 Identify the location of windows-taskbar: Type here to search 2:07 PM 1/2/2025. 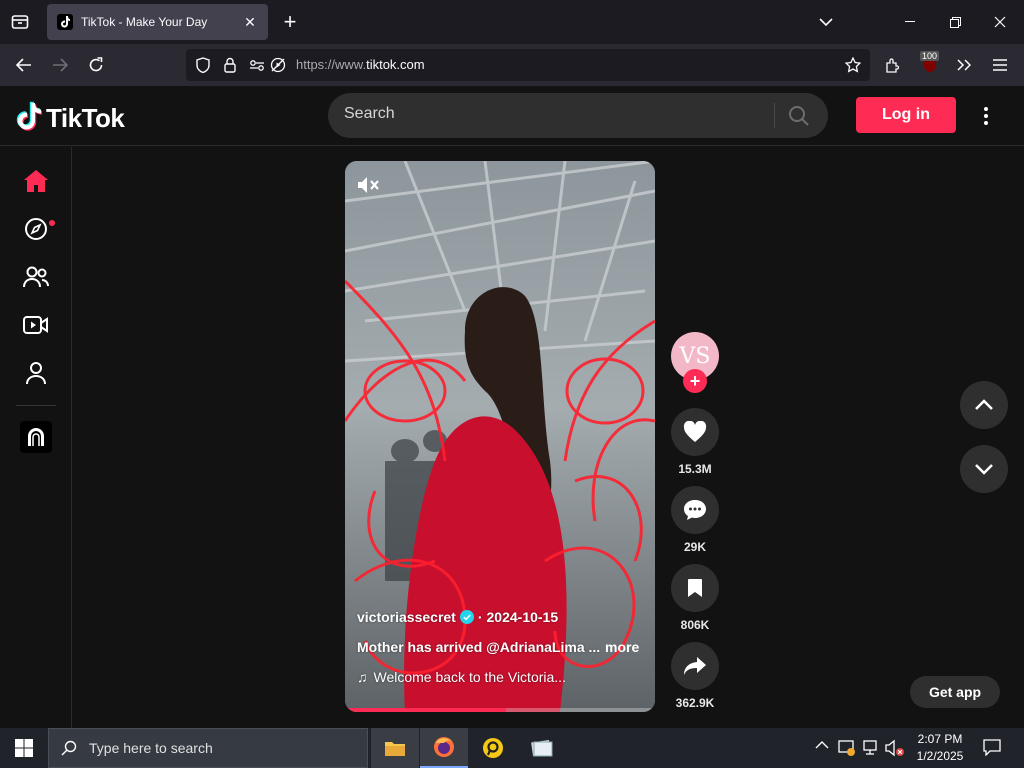
(512, 748).